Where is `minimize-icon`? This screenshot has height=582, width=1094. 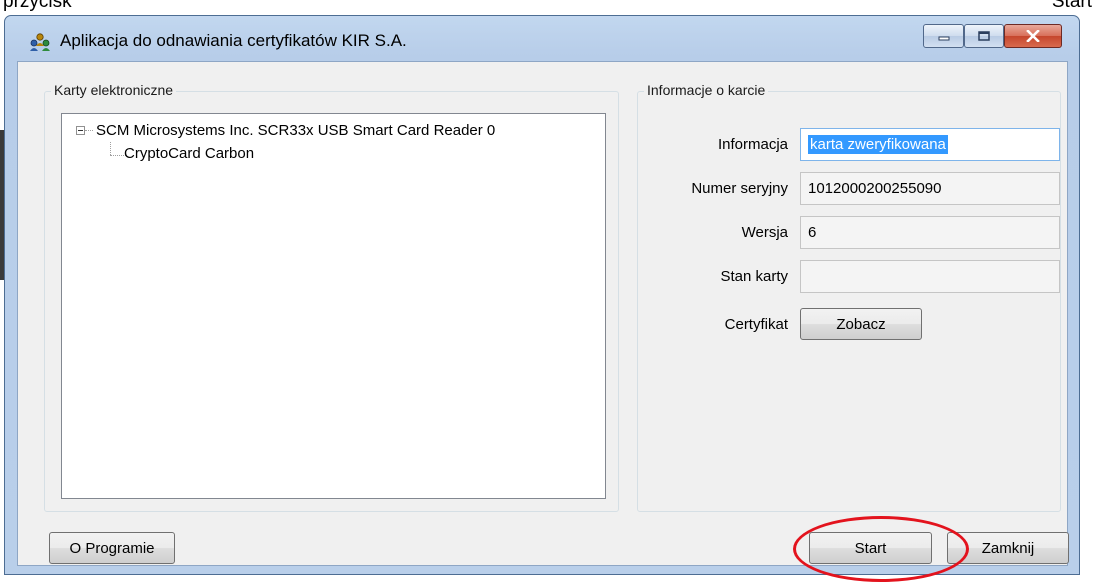 minimize-icon is located at coordinates (943, 38).